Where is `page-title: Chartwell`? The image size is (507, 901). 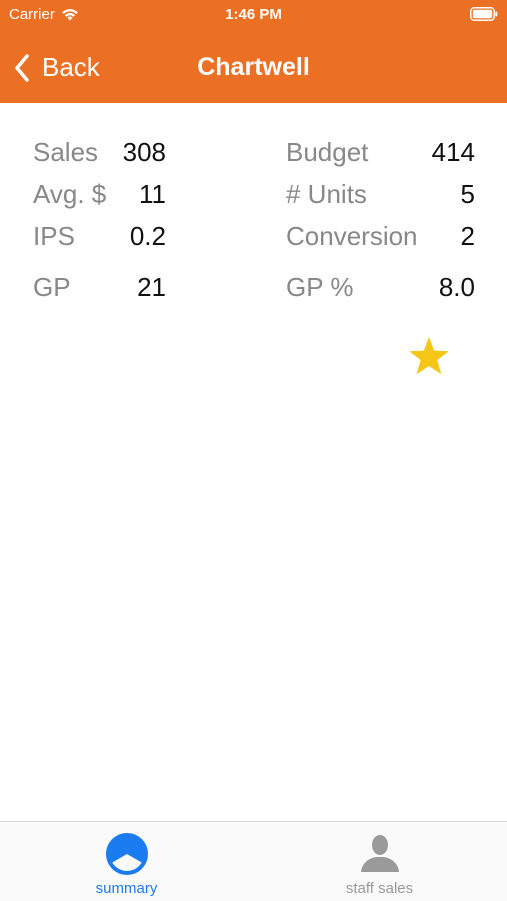
page-title: Chartwell is located at coordinates (253, 67).